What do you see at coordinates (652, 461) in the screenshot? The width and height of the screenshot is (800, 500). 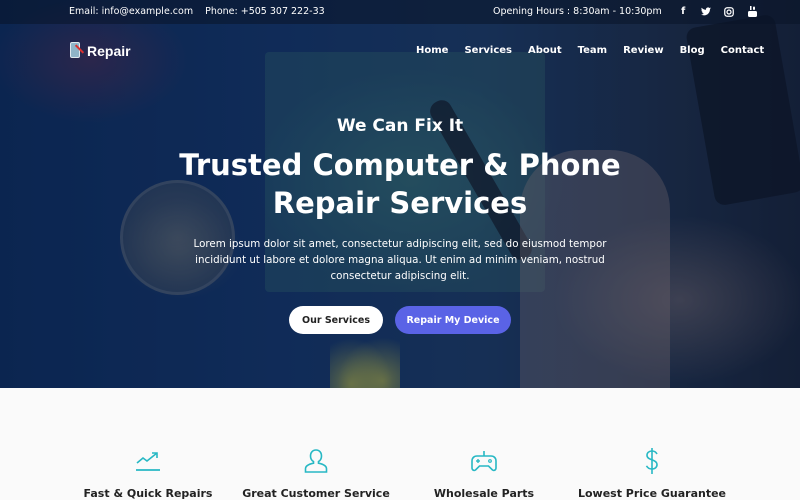 I see `dollar-icon` at bounding box center [652, 461].